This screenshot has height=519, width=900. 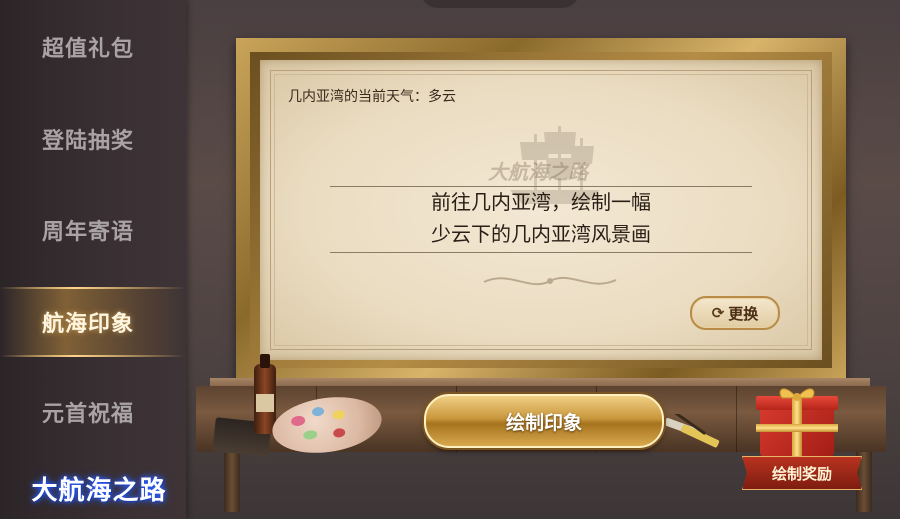 What do you see at coordinates (736, 419) in the screenshot?
I see `plank-line` at bounding box center [736, 419].